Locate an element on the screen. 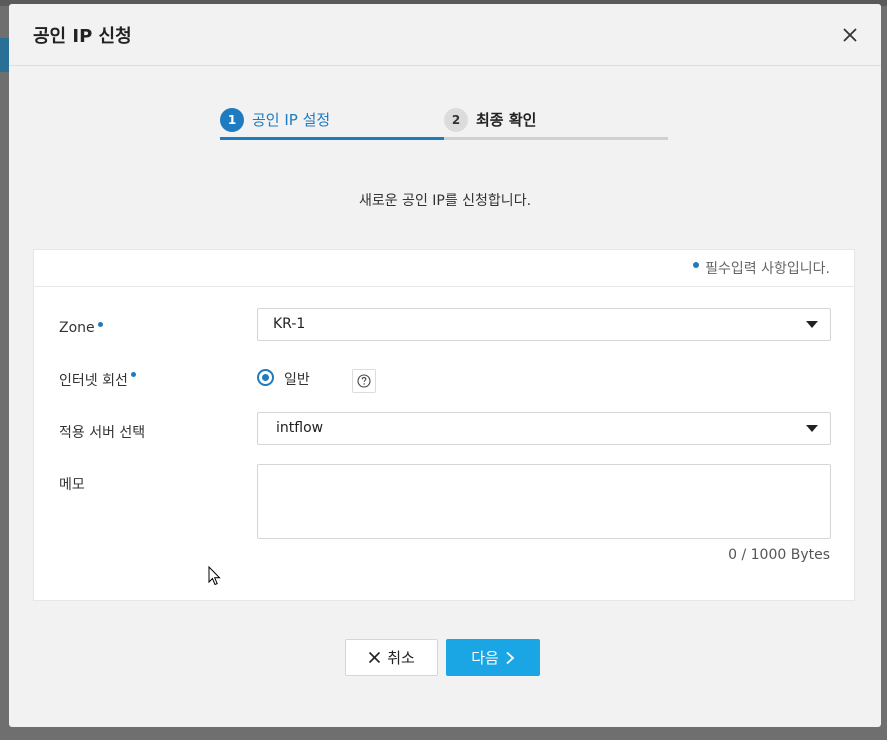 This screenshot has width=887, height=740. memo-label: 메모 is located at coordinates (72, 485).